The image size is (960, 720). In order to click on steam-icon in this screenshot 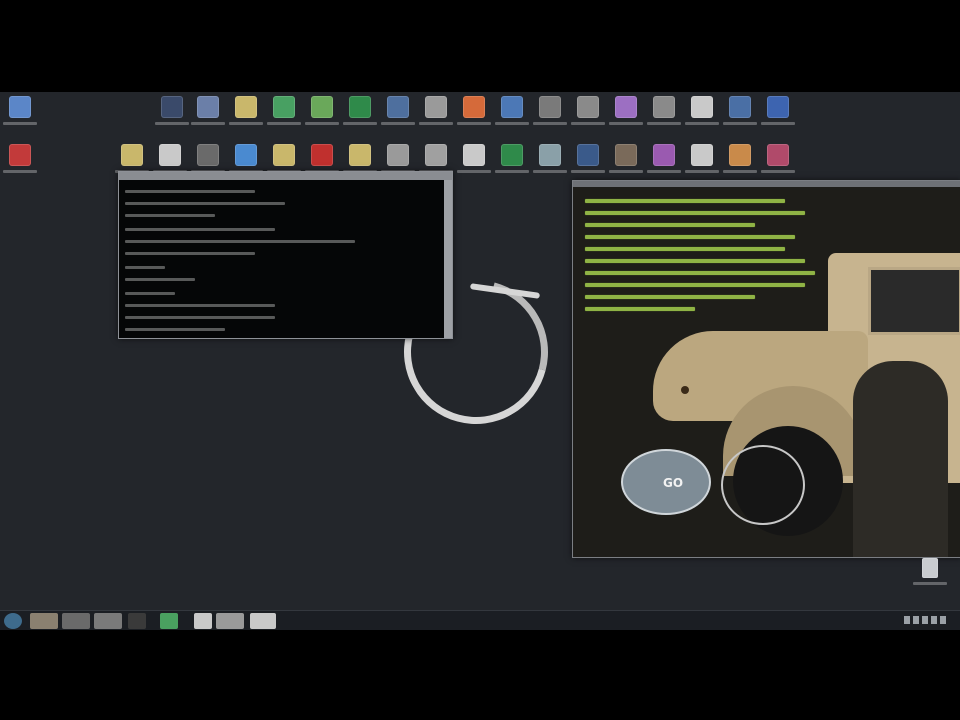, I will do `click(398, 118)`.